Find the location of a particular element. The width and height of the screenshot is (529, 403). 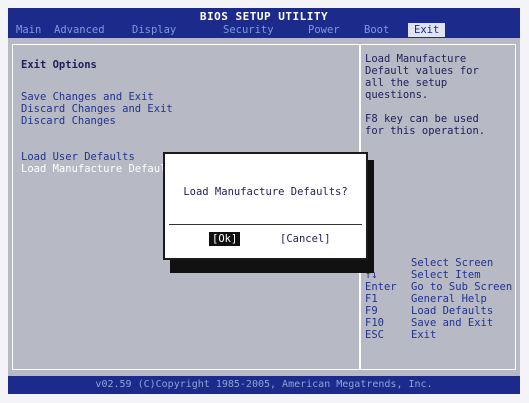

tab-exit: Exit is located at coordinates (427, 30).